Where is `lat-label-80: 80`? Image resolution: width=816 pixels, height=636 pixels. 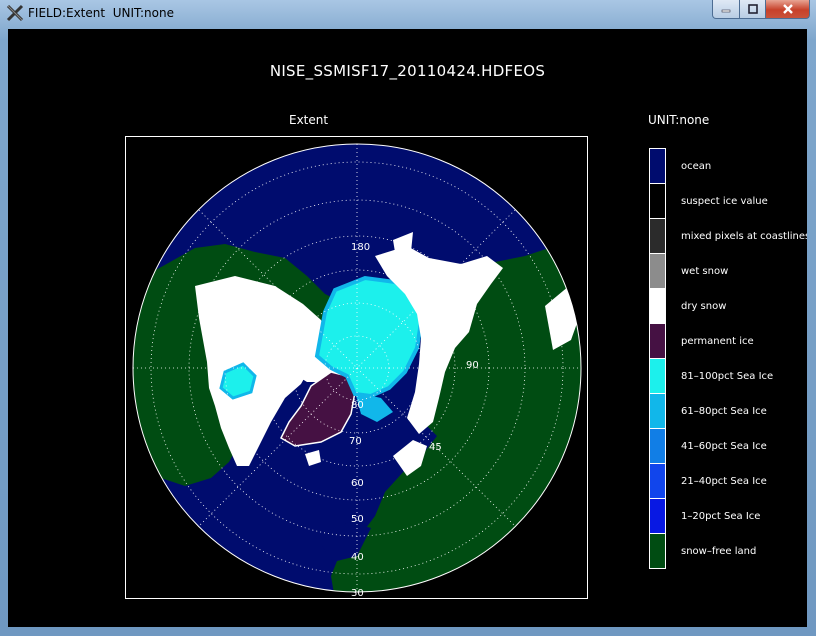 lat-label-80: 80 is located at coordinates (357, 405).